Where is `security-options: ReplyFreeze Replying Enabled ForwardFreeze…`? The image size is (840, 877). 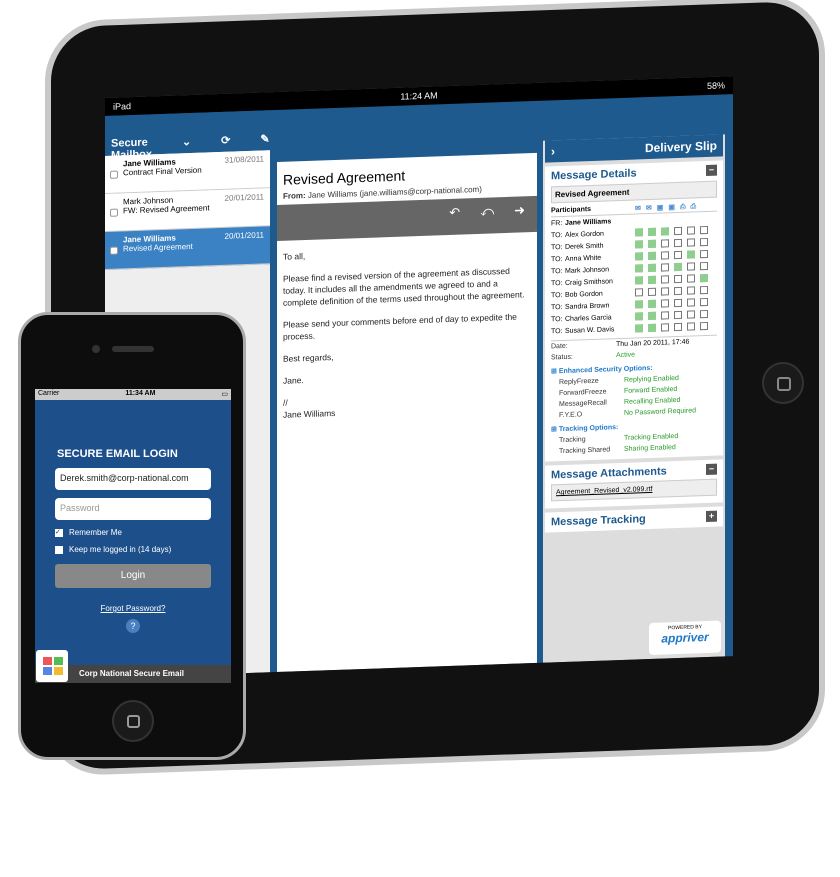
security-options: ReplyFreeze Replying Enabled ForwardFreeze… is located at coordinates (634, 397).